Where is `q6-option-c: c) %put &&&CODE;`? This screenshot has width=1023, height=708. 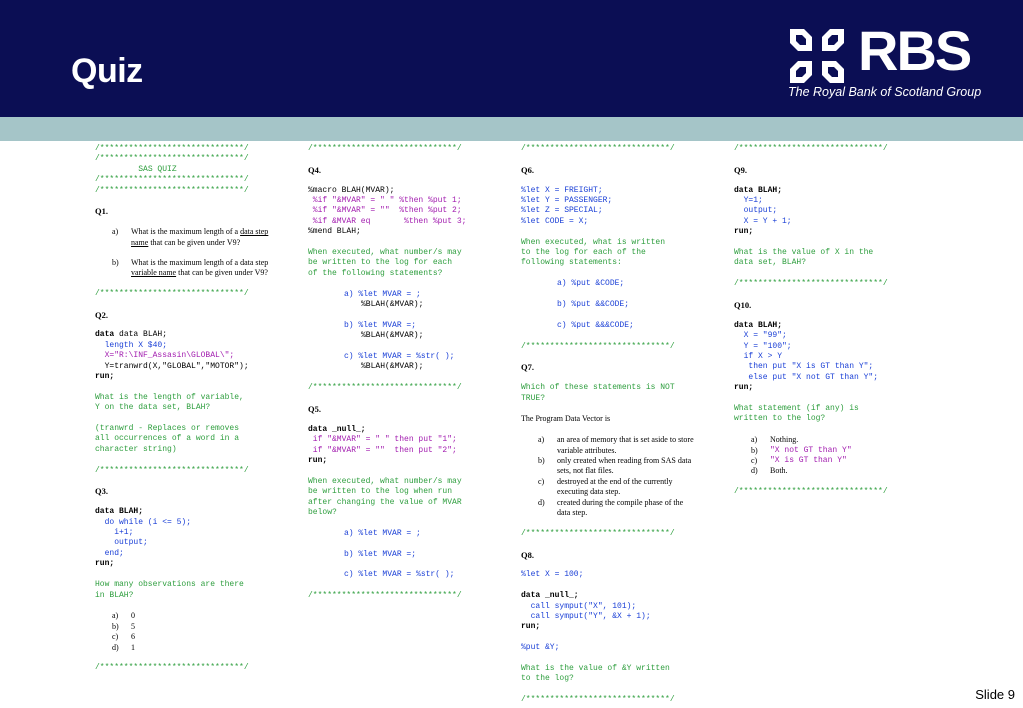 q6-option-c: c) %put &&&CODE; is located at coordinates (595, 325).